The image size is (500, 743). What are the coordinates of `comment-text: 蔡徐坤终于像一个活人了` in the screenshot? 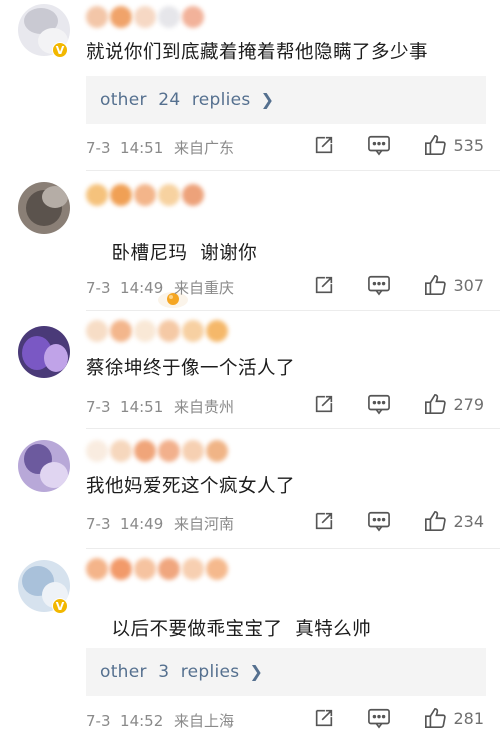 It's located at (191, 368).